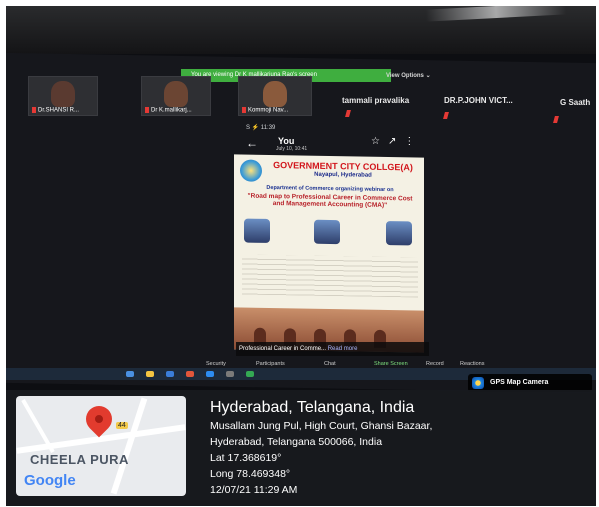 The height and width of the screenshot is (507, 599). Describe the element at coordinates (408, 75) in the screenshot. I see `view-options-button: View Options ⌄` at that location.